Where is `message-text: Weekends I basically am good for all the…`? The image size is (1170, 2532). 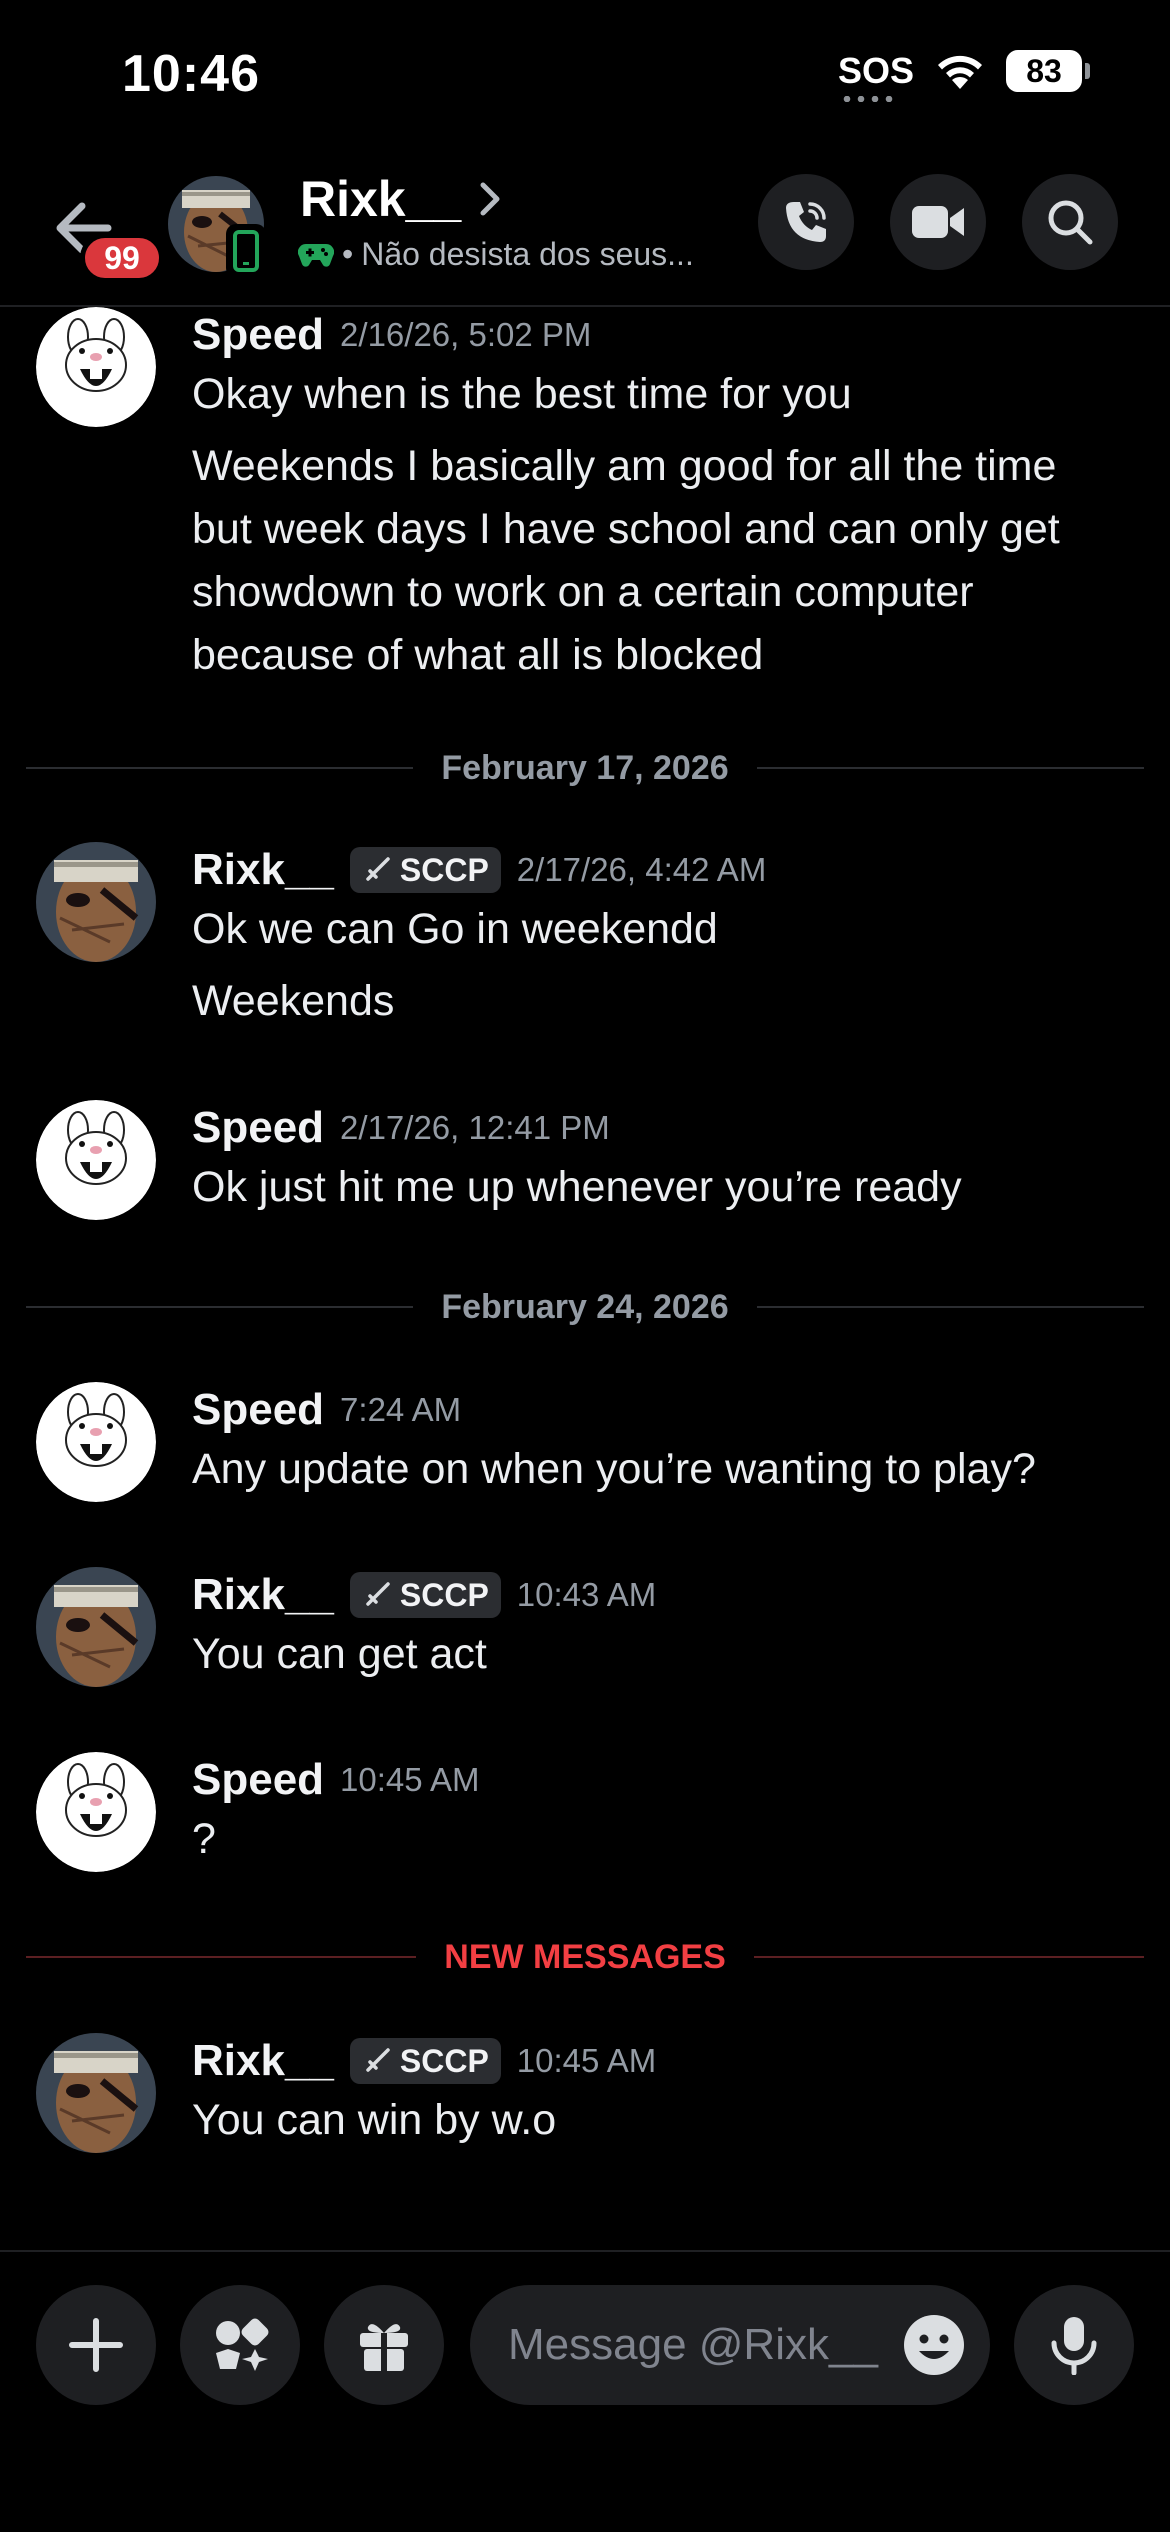 message-text: Weekends I basically am good for all the… is located at coordinates (624, 466).